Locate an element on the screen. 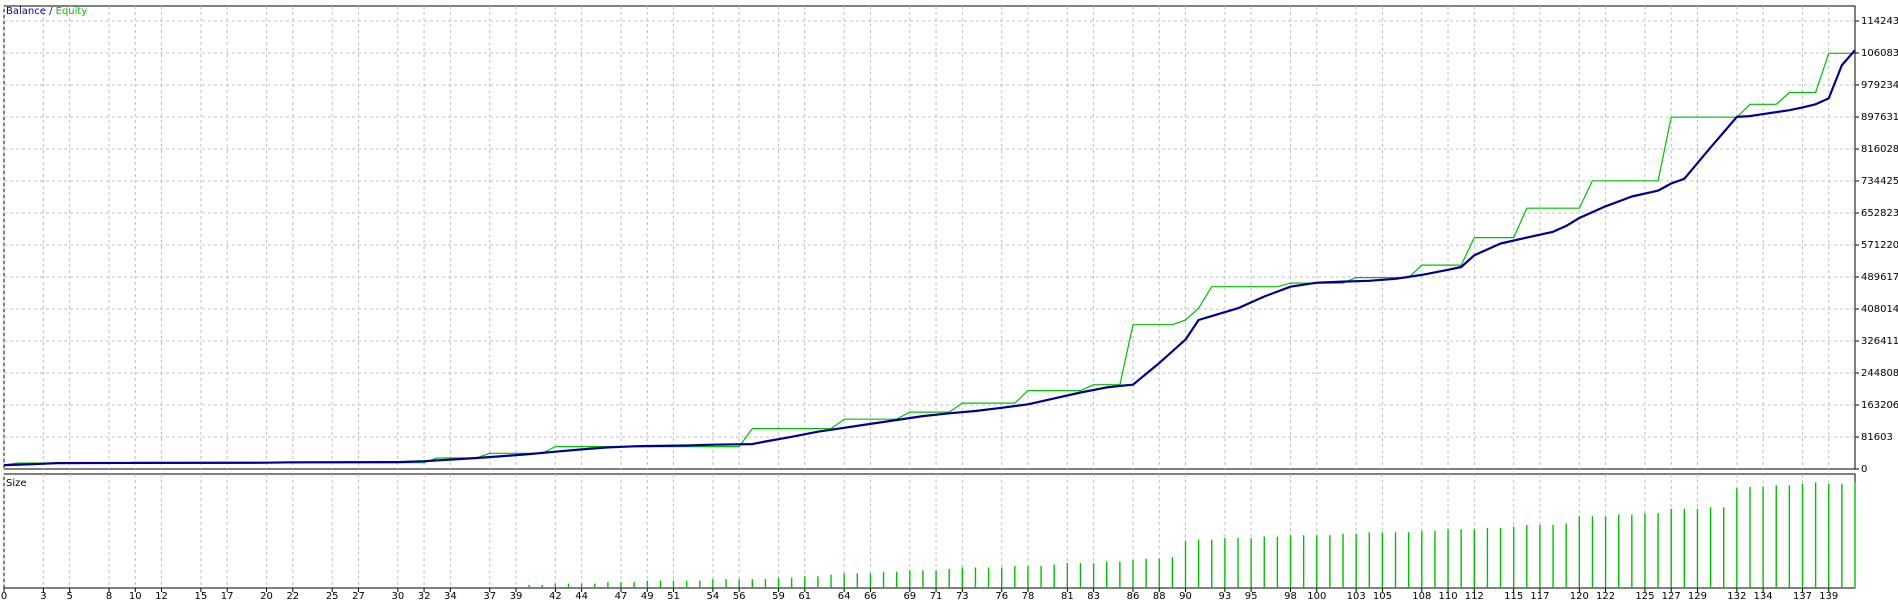 The image size is (1898, 610). x-tick-label: 115 is located at coordinates (1513, 596).